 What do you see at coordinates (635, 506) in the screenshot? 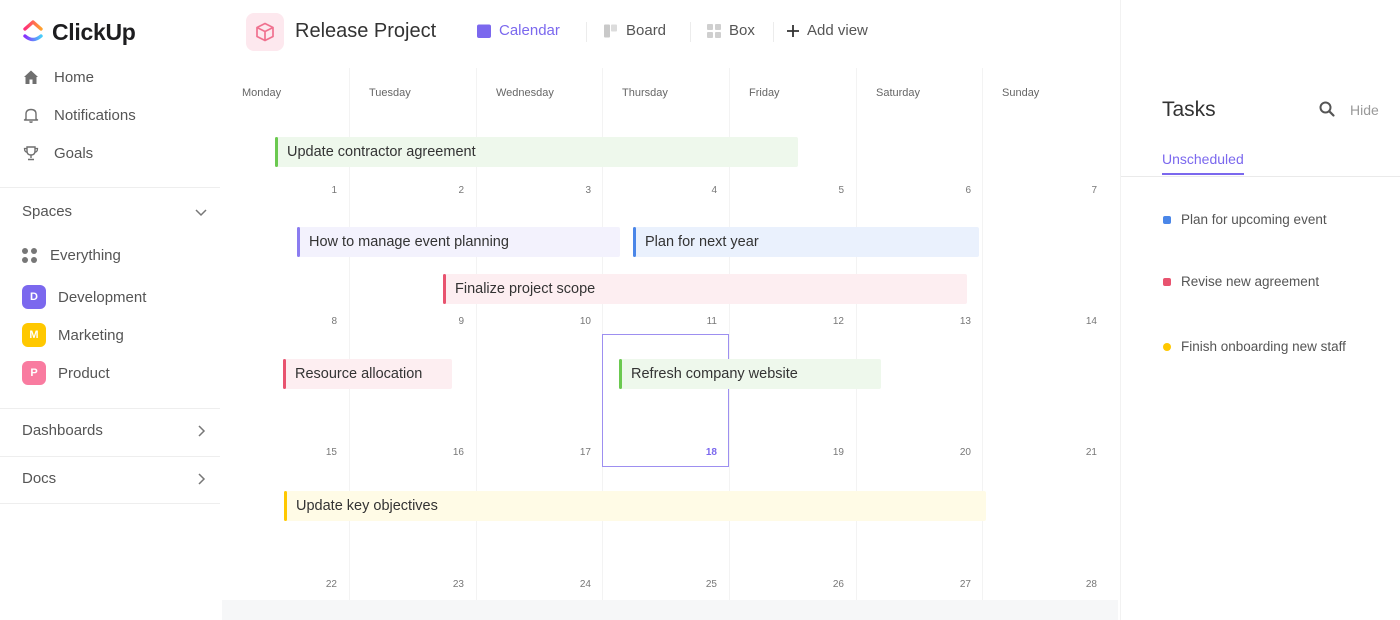
I see `calendar-event: Update key objectives` at bounding box center [635, 506].